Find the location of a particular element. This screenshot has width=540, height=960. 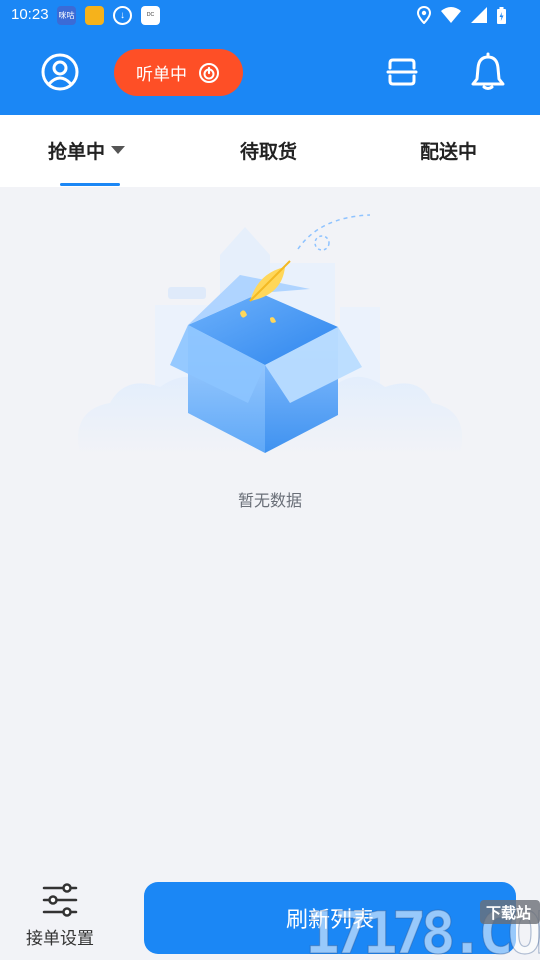

notification-app-icon is located at coordinates (94, 15).